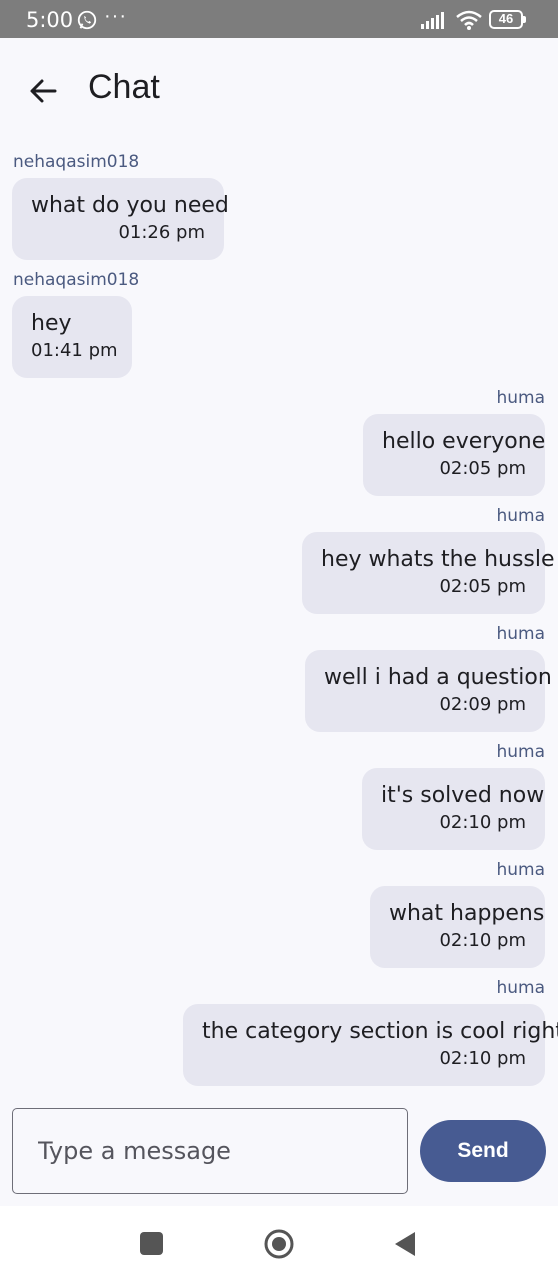 The height and width of the screenshot is (1280, 558). What do you see at coordinates (279, 914) in the screenshot?
I see `message-item: huma what happens 02:10 pm` at bounding box center [279, 914].